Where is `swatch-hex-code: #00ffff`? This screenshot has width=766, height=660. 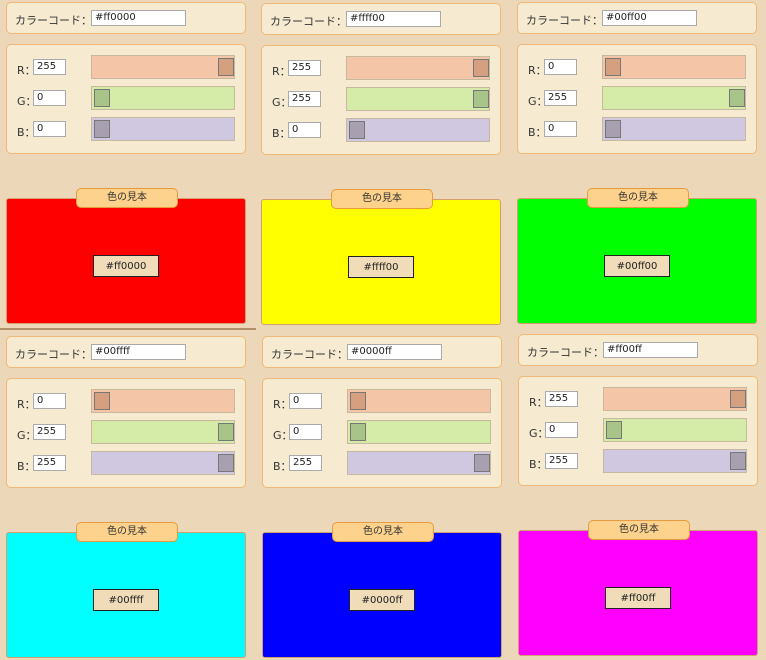 swatch-hex-code: #00ffff is located at coordinates (126, 600).